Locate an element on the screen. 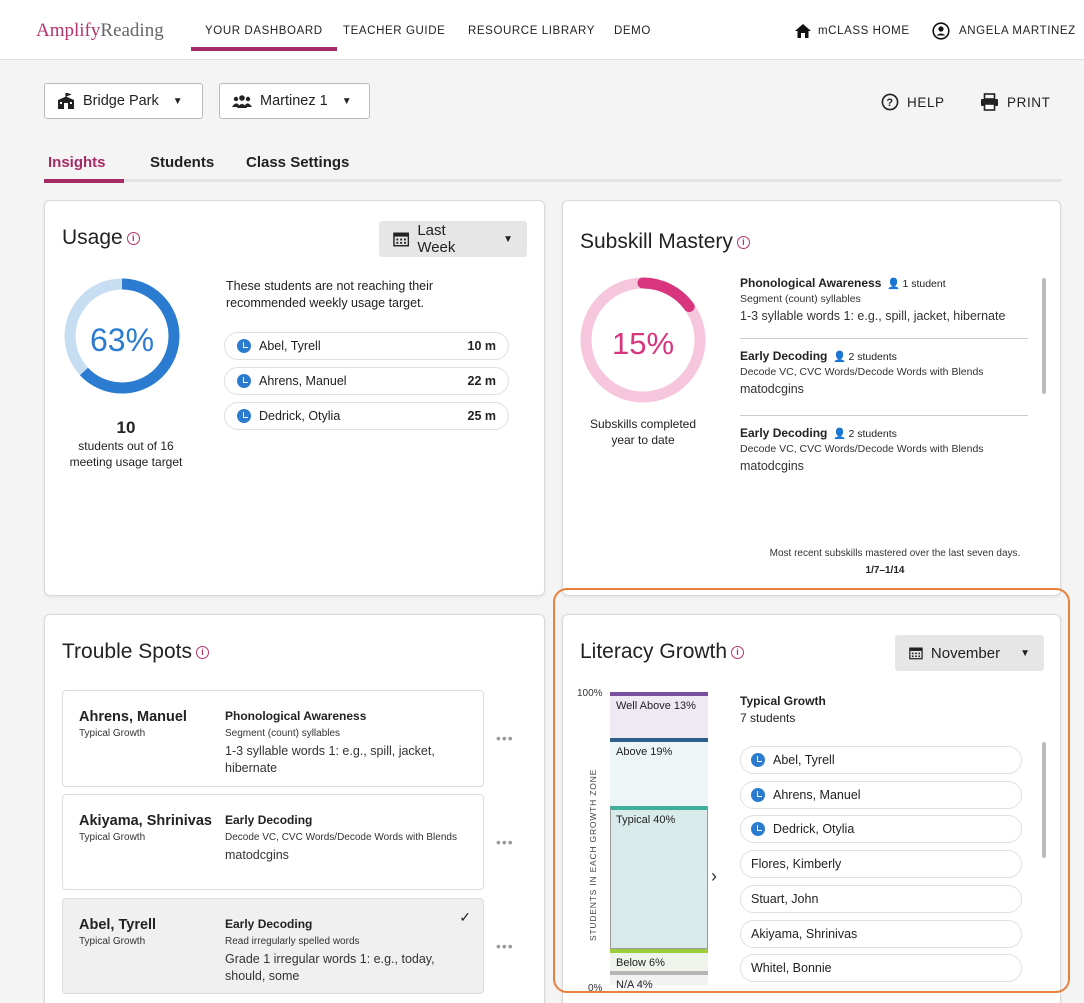 This screenshot has width=1084, height=1003. help-icon: ? is located at coordinates (890, 102).